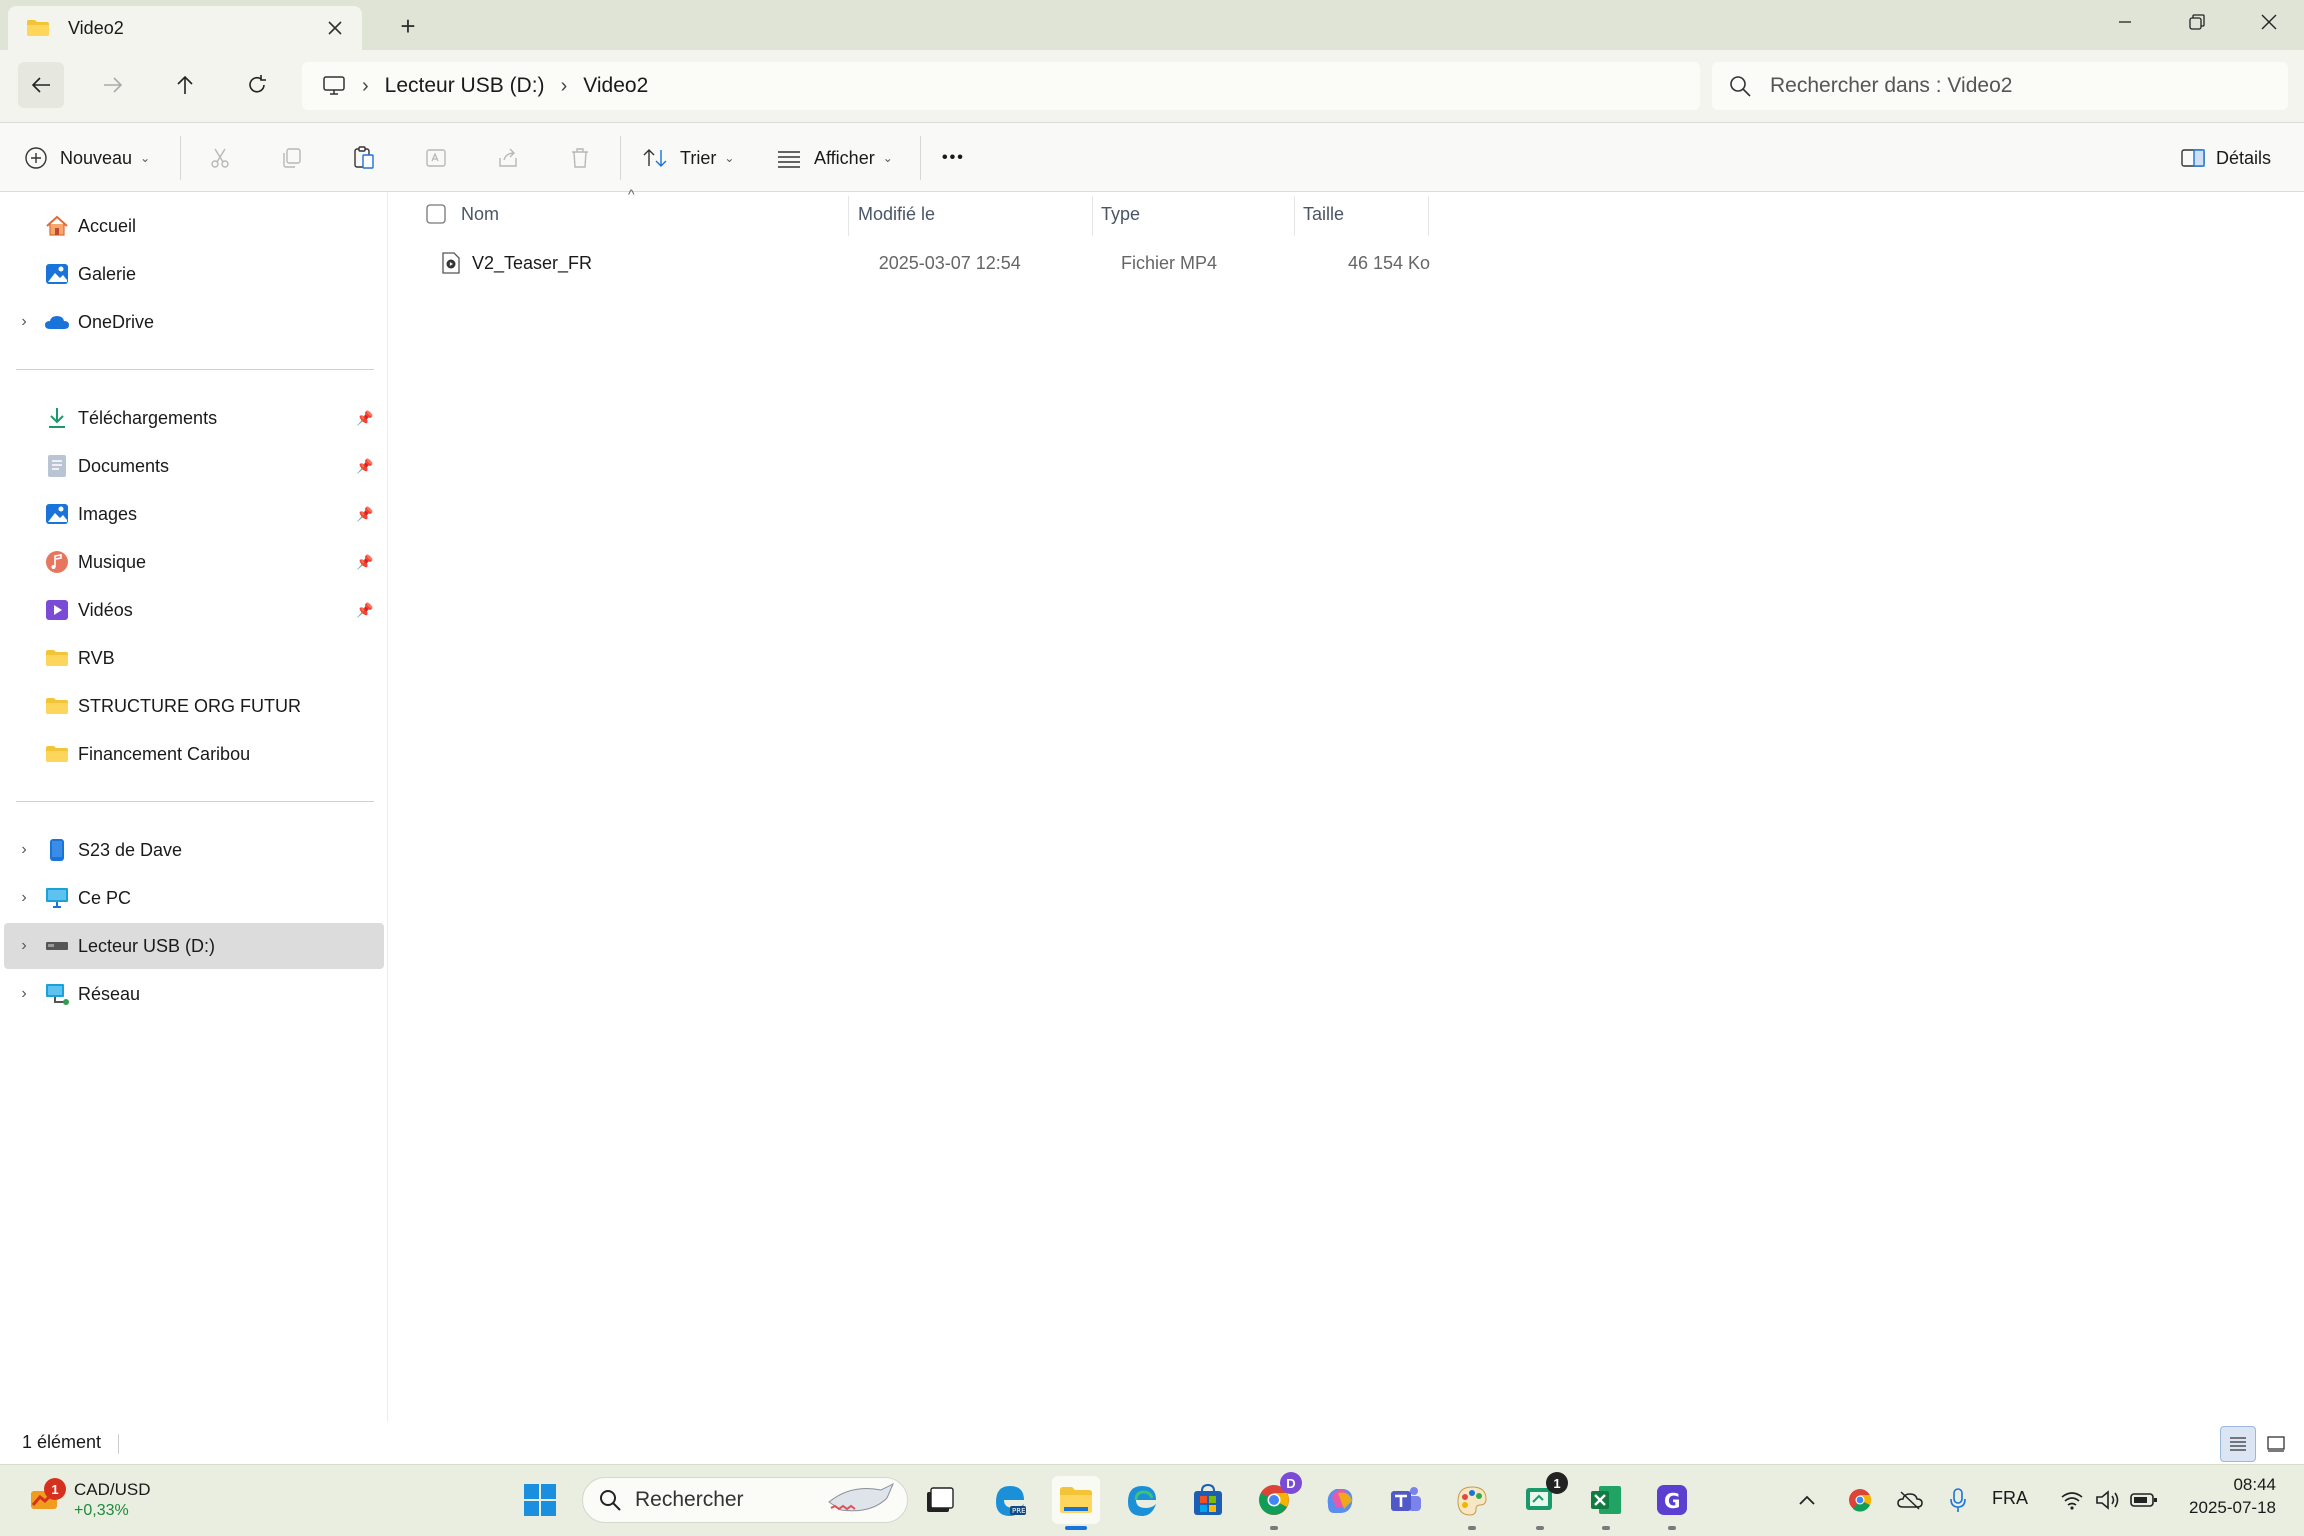  Describe the element at coordinates (1557, 1483) in the screenshot. I see `notes-badge: 1` at that location.